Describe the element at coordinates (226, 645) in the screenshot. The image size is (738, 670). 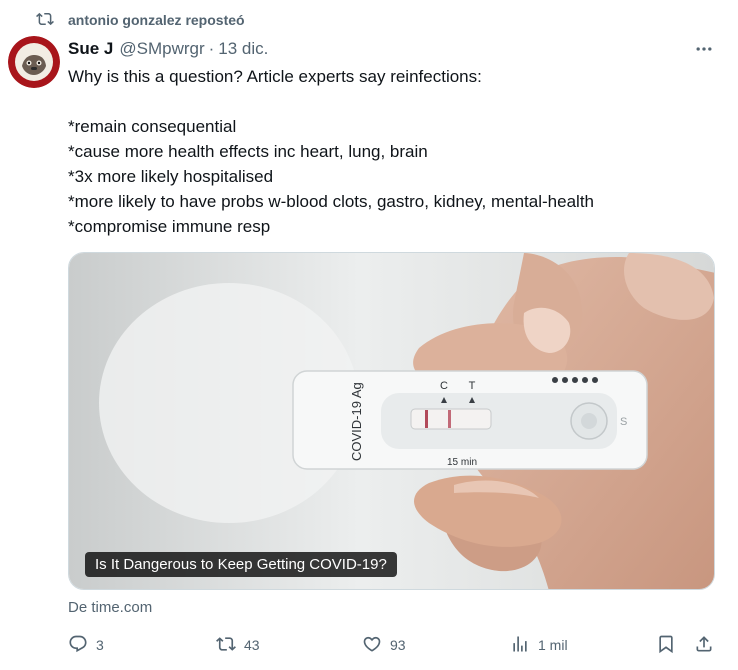
I see `retweet-icon` at that location.